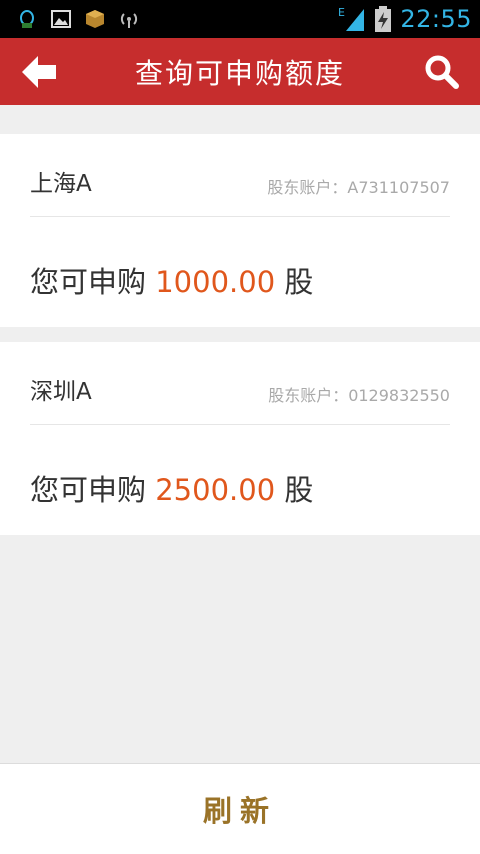 This screenshot has height=854, width=480. I want to click on clock: 22:55, so click(436, 19).